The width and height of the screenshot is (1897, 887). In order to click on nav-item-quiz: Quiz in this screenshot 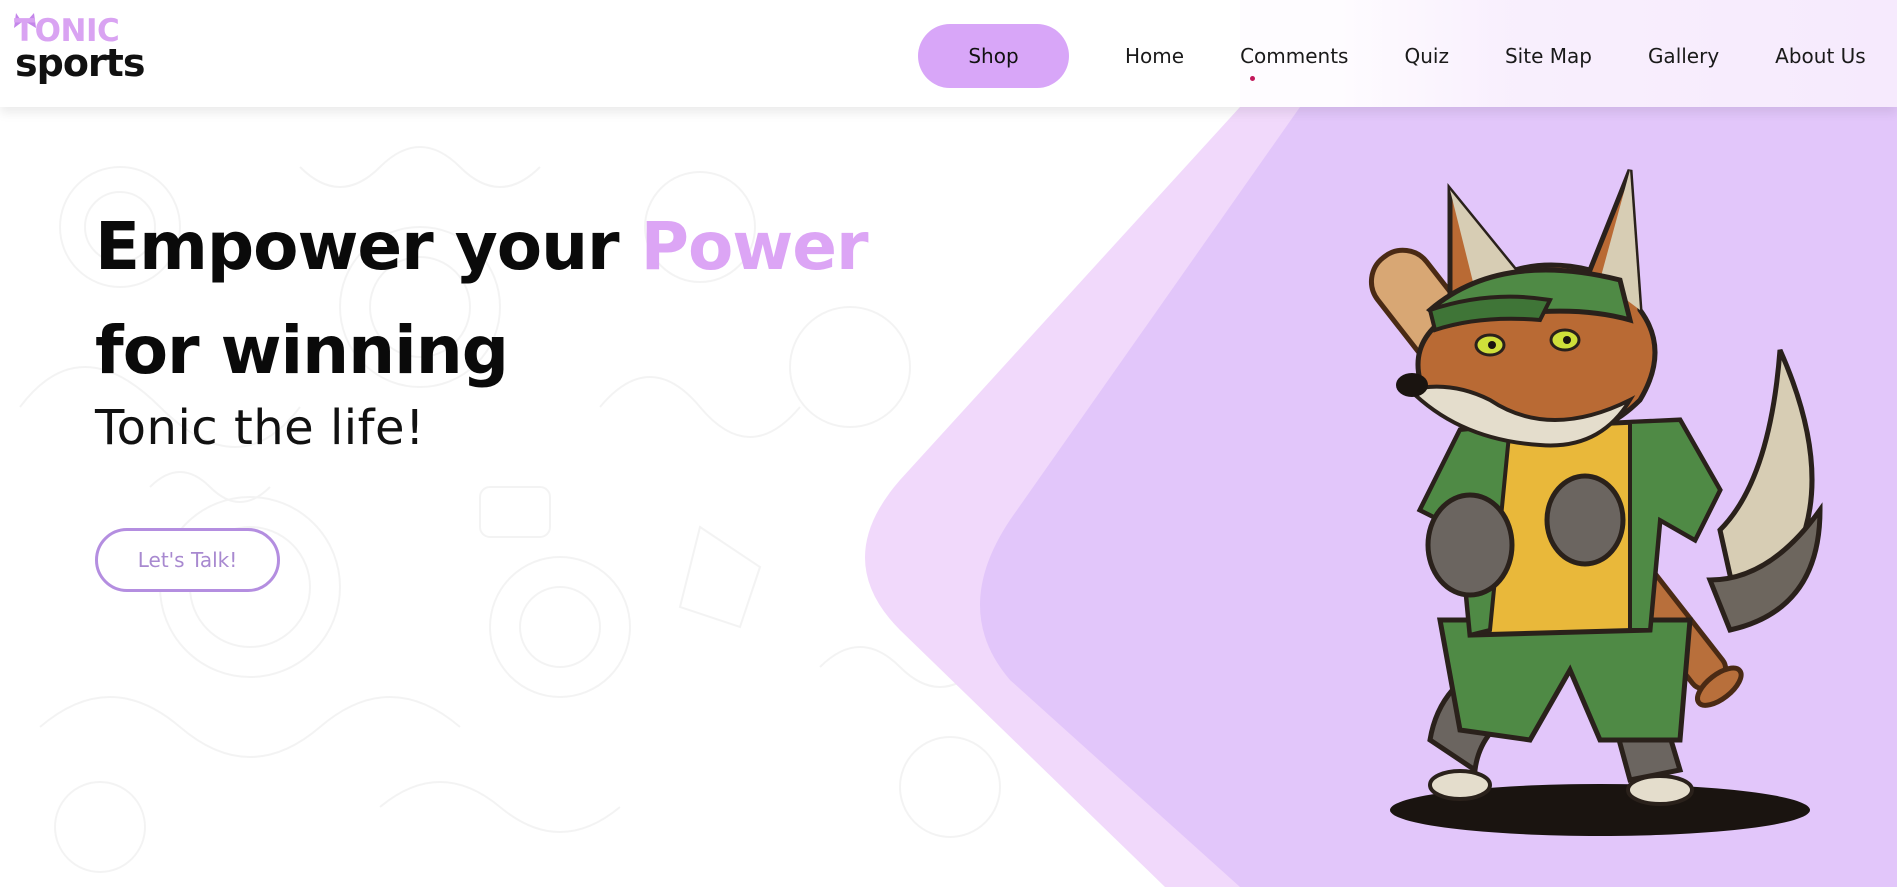, I will do `click(1426, 56)`.